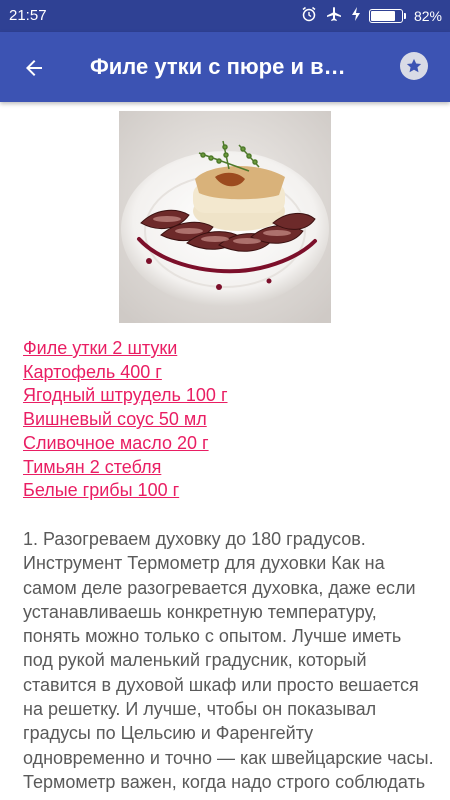 The height and width of the screenshot is (800, 450). Describe the element at coordinates (125, 373) in the screenshot. I see `ingredient-link: Картофель 400 г` at that location.